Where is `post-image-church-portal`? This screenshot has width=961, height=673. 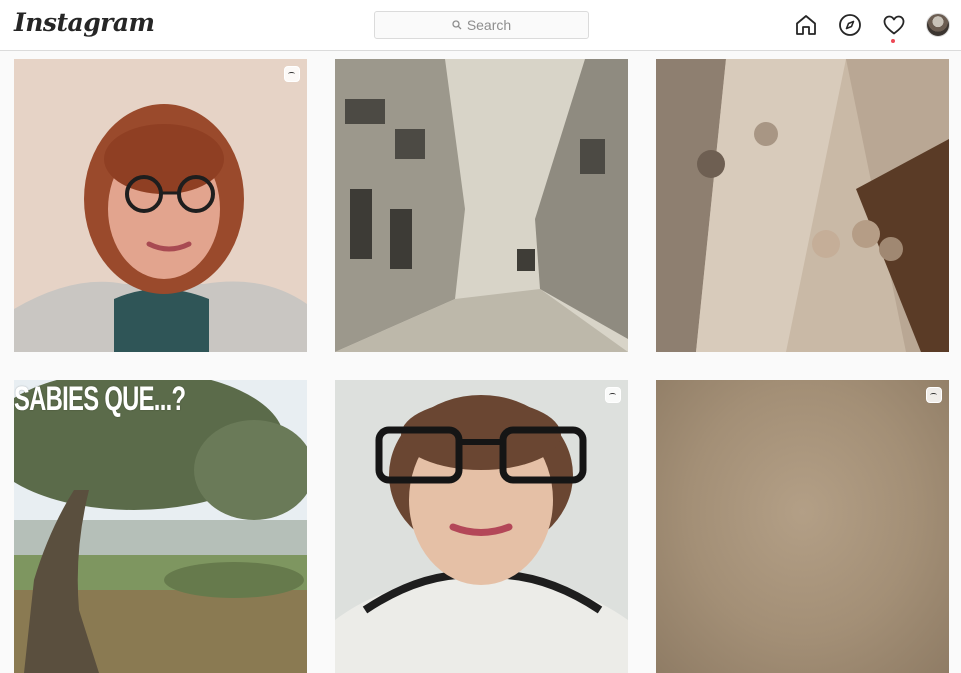
post-image-church-portal is located at coordinates (802, 205).